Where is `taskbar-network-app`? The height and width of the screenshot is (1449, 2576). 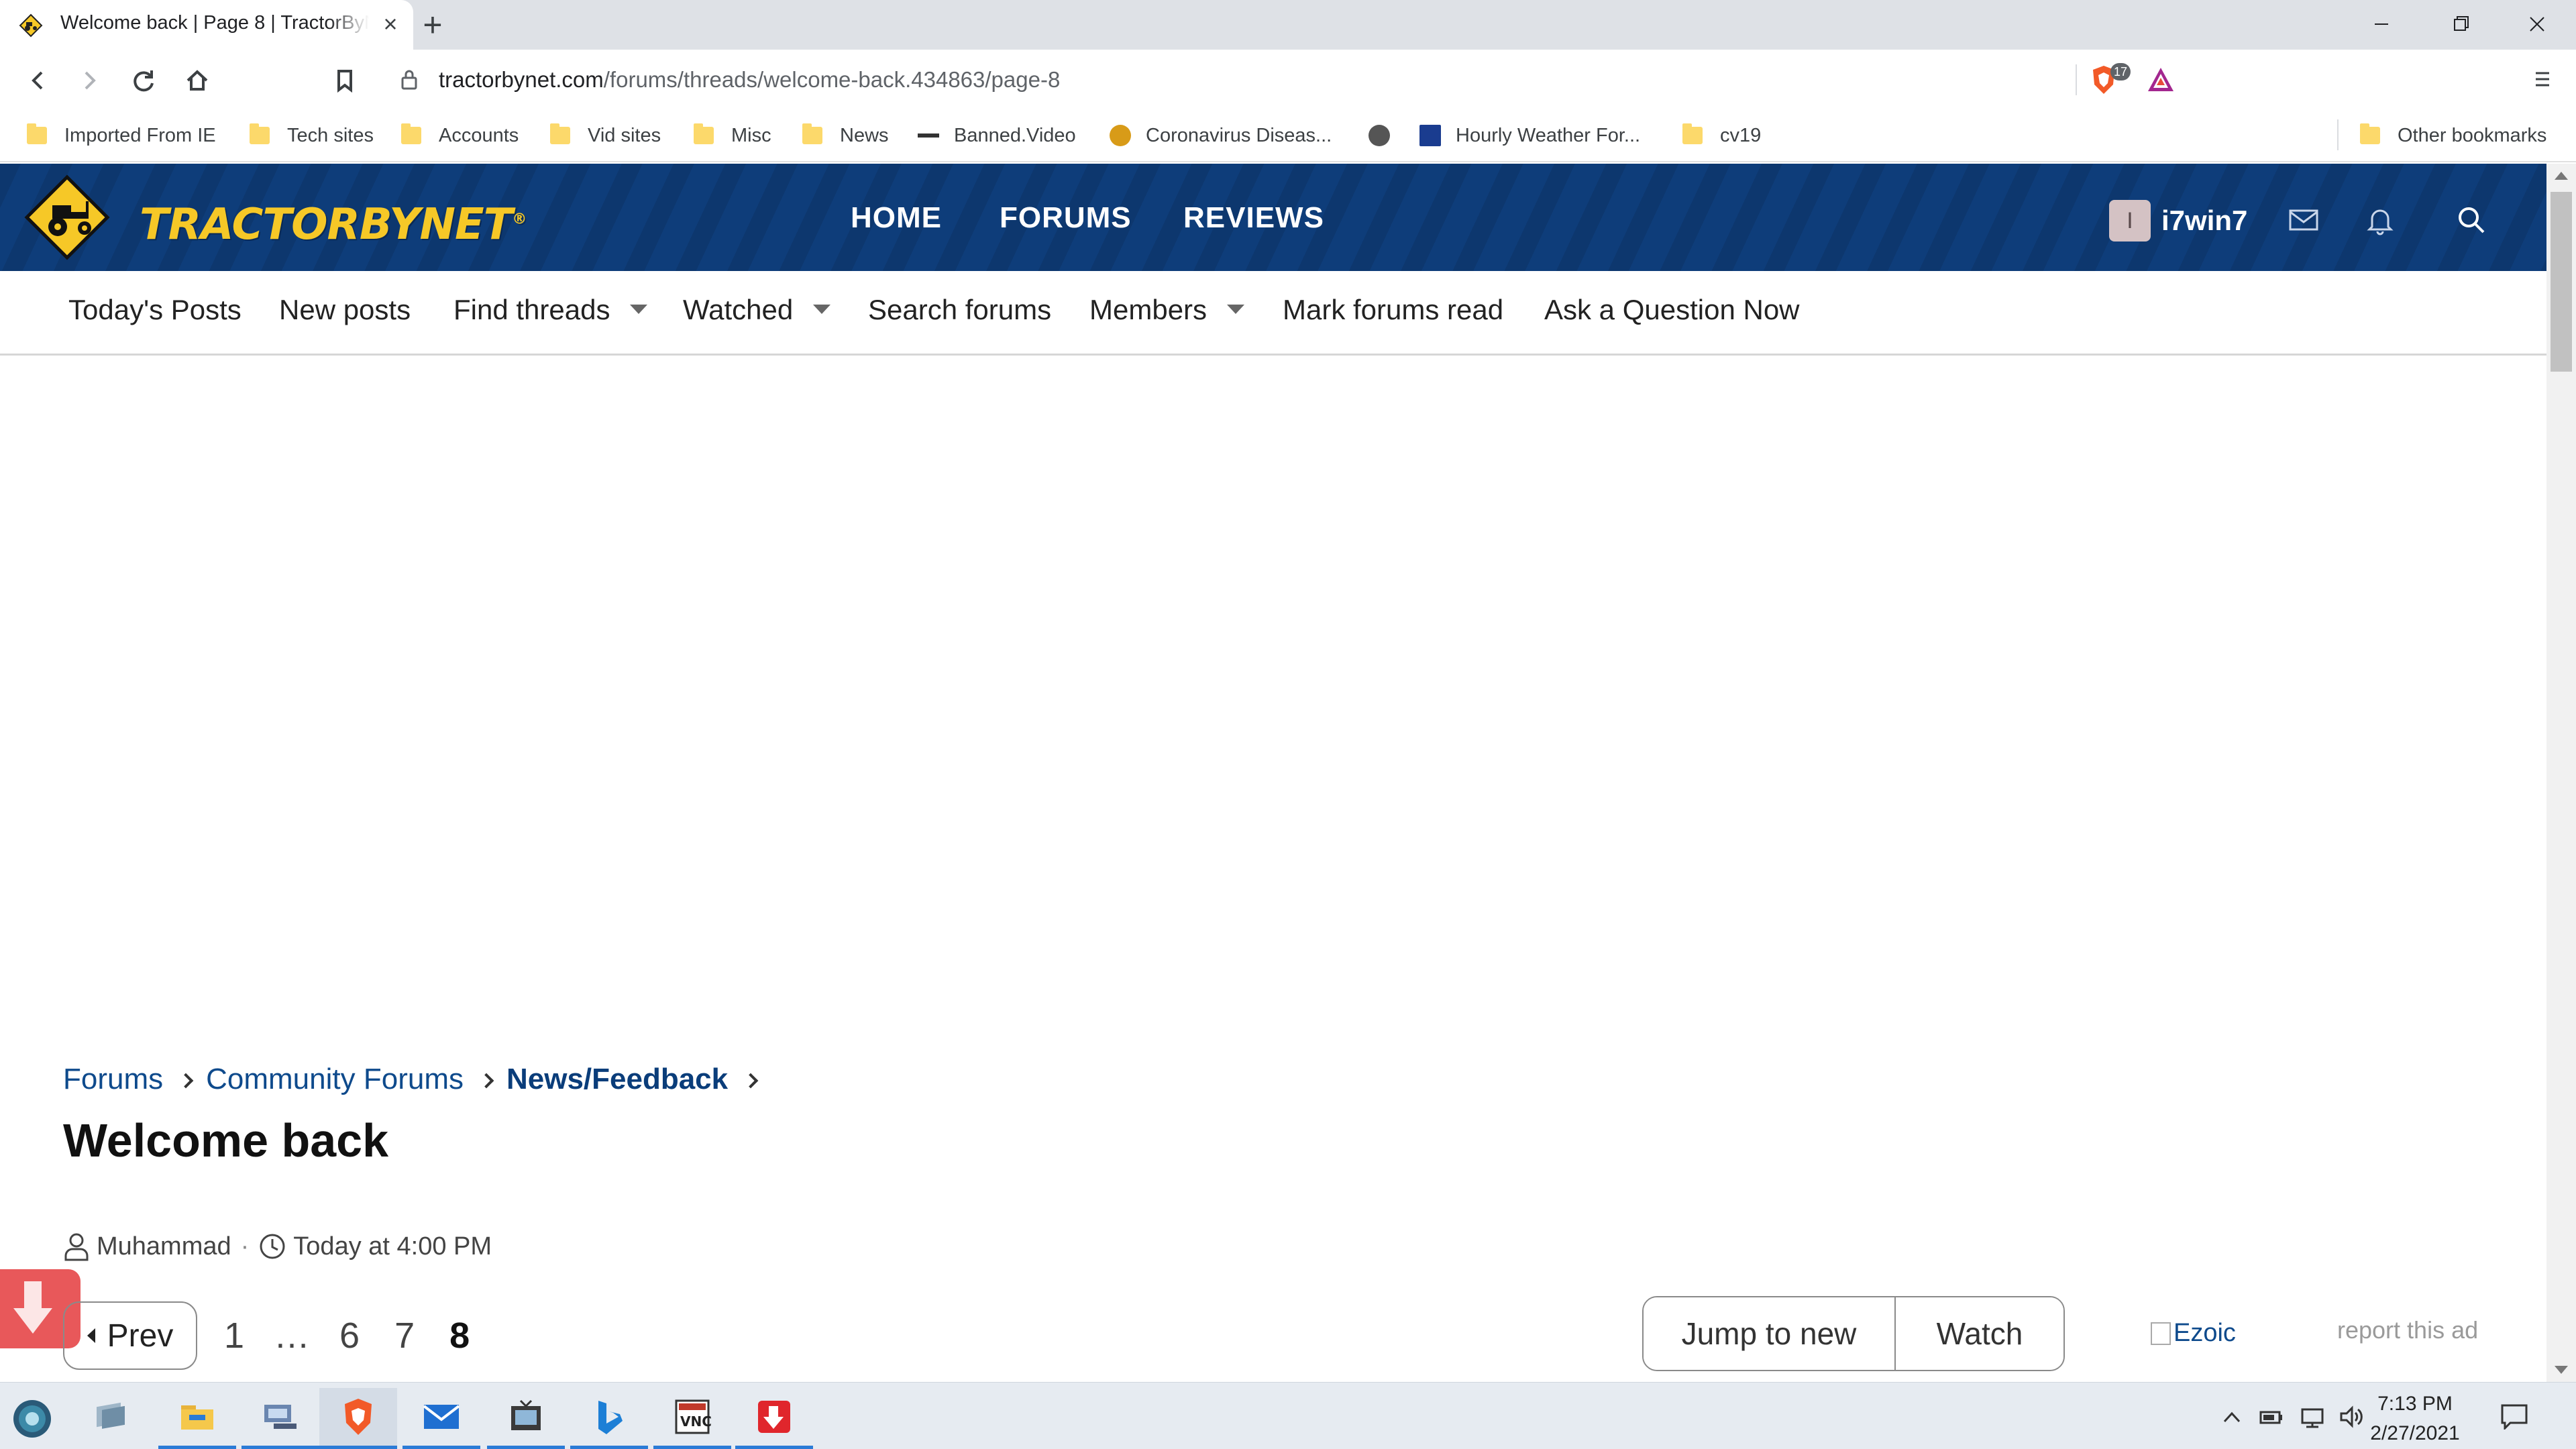
taskbar-network-app is located at coordinates (280, 1418).